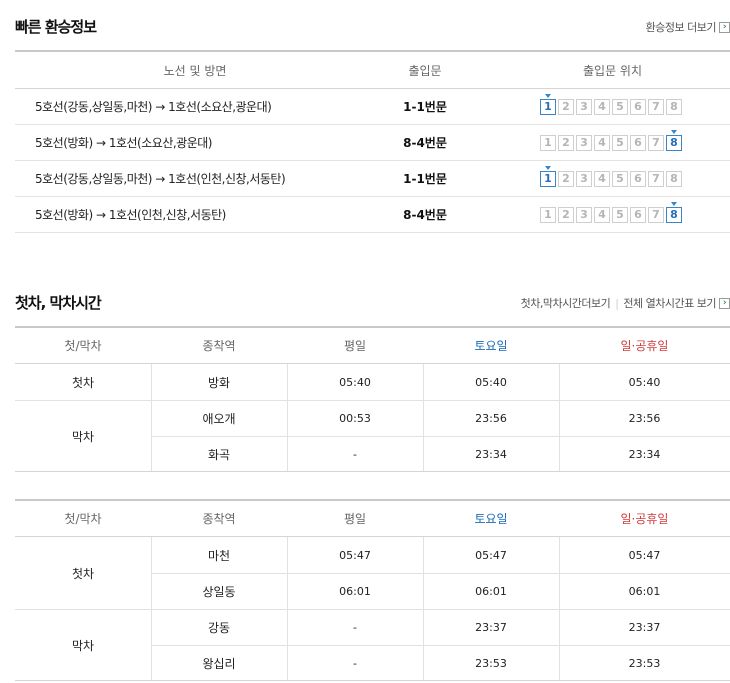 Image resolution: width=730 pixels, height=683 pixels. I want to click on cell-saturday: 05:47, so click(491, 555).